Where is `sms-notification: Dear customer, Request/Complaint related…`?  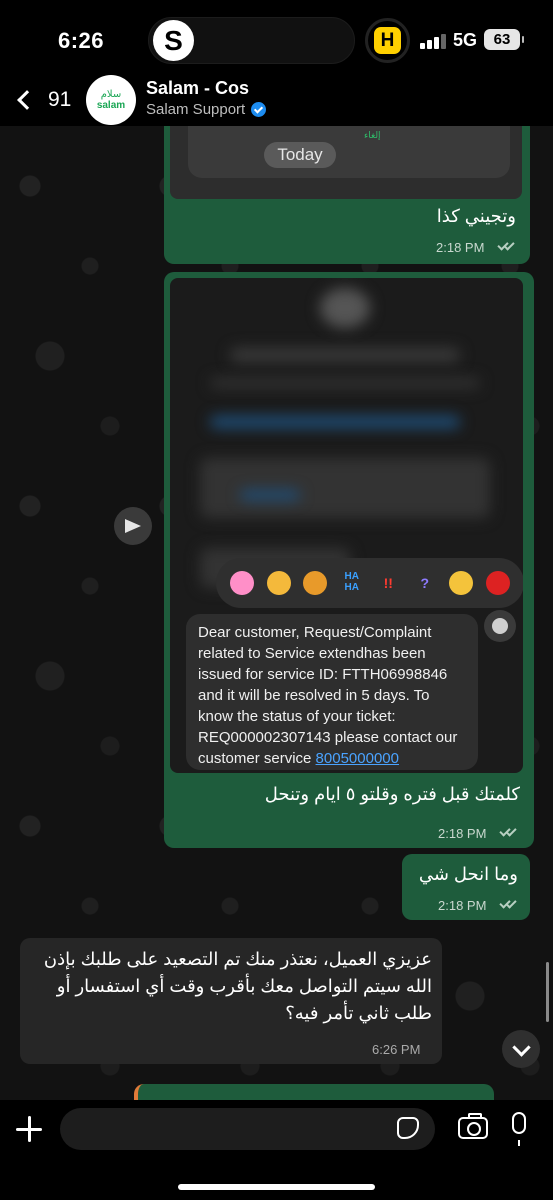 sms-notification: Dear customer, Request/Complaint related… is located at coordinates (332, 692).